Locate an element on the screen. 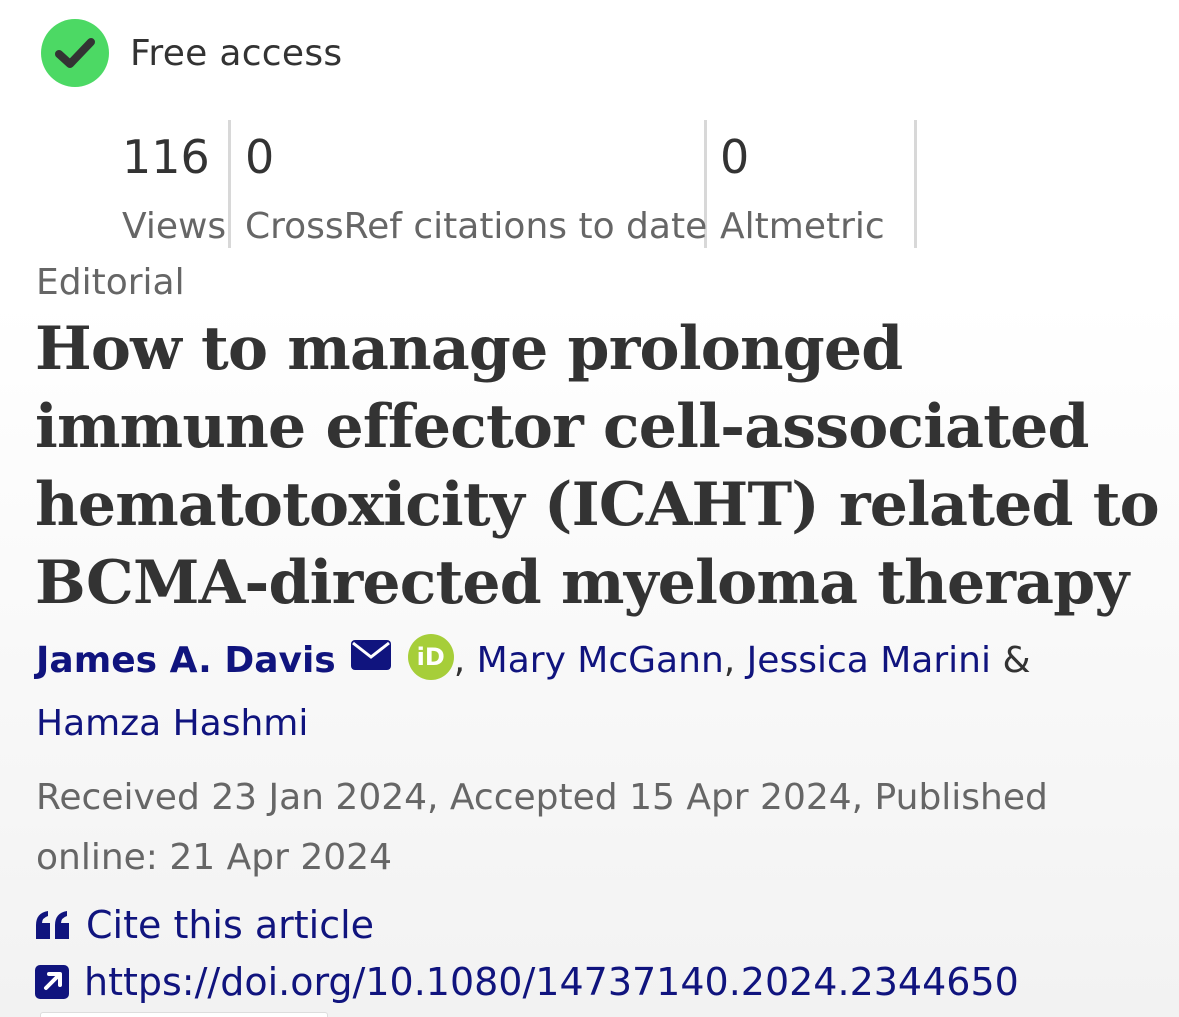  free-access-label: Free access is located at coordinates (236, 53).